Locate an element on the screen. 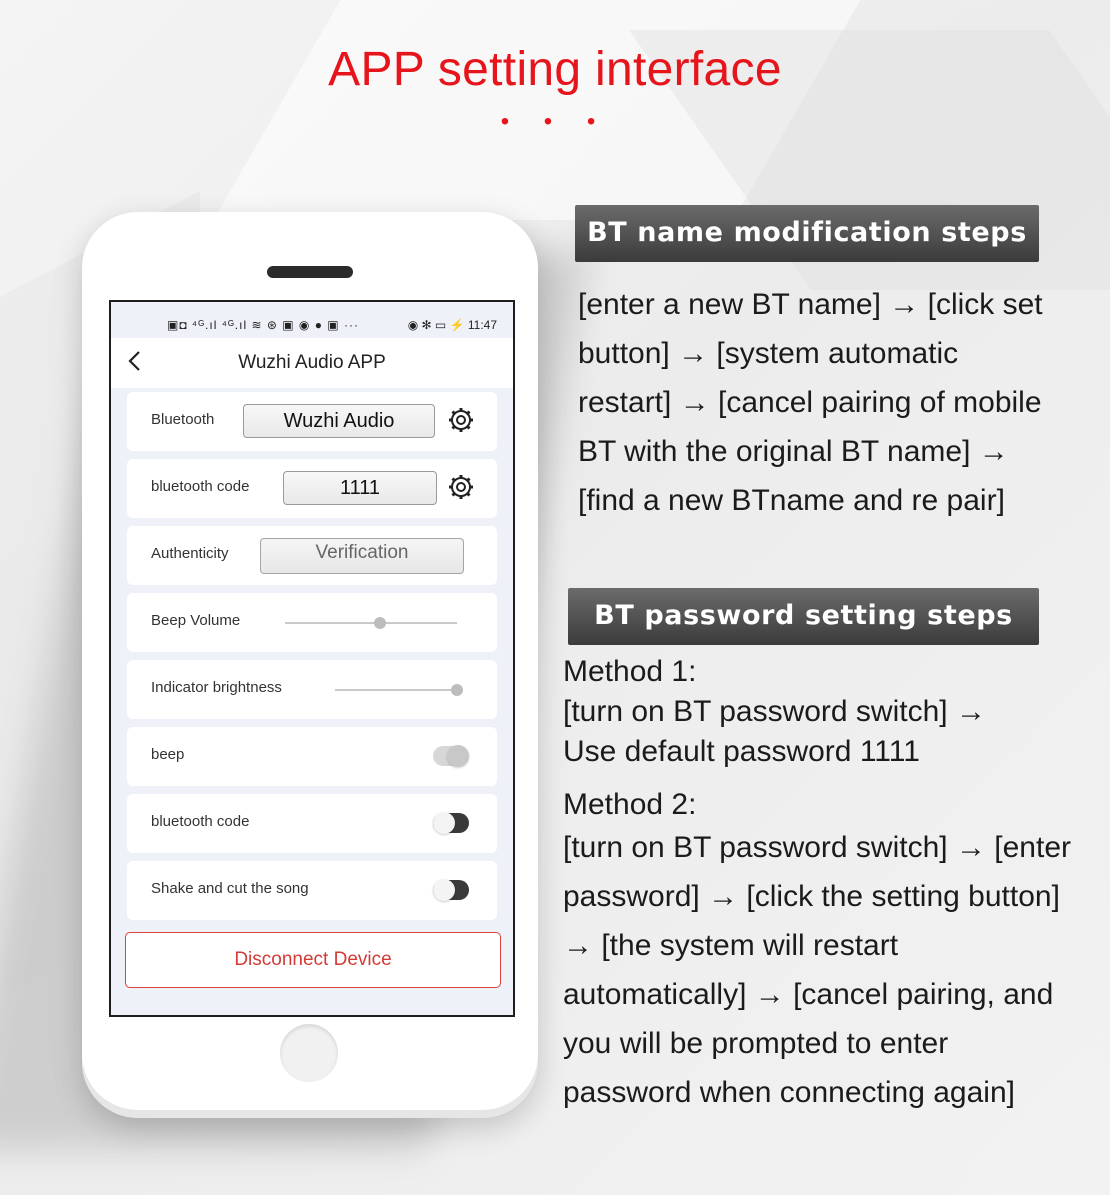 Image resolution: width=1110 pixels, height=1195 pixels. bt-name-heading: BT name modification steps is located at coordinates (807, 233).